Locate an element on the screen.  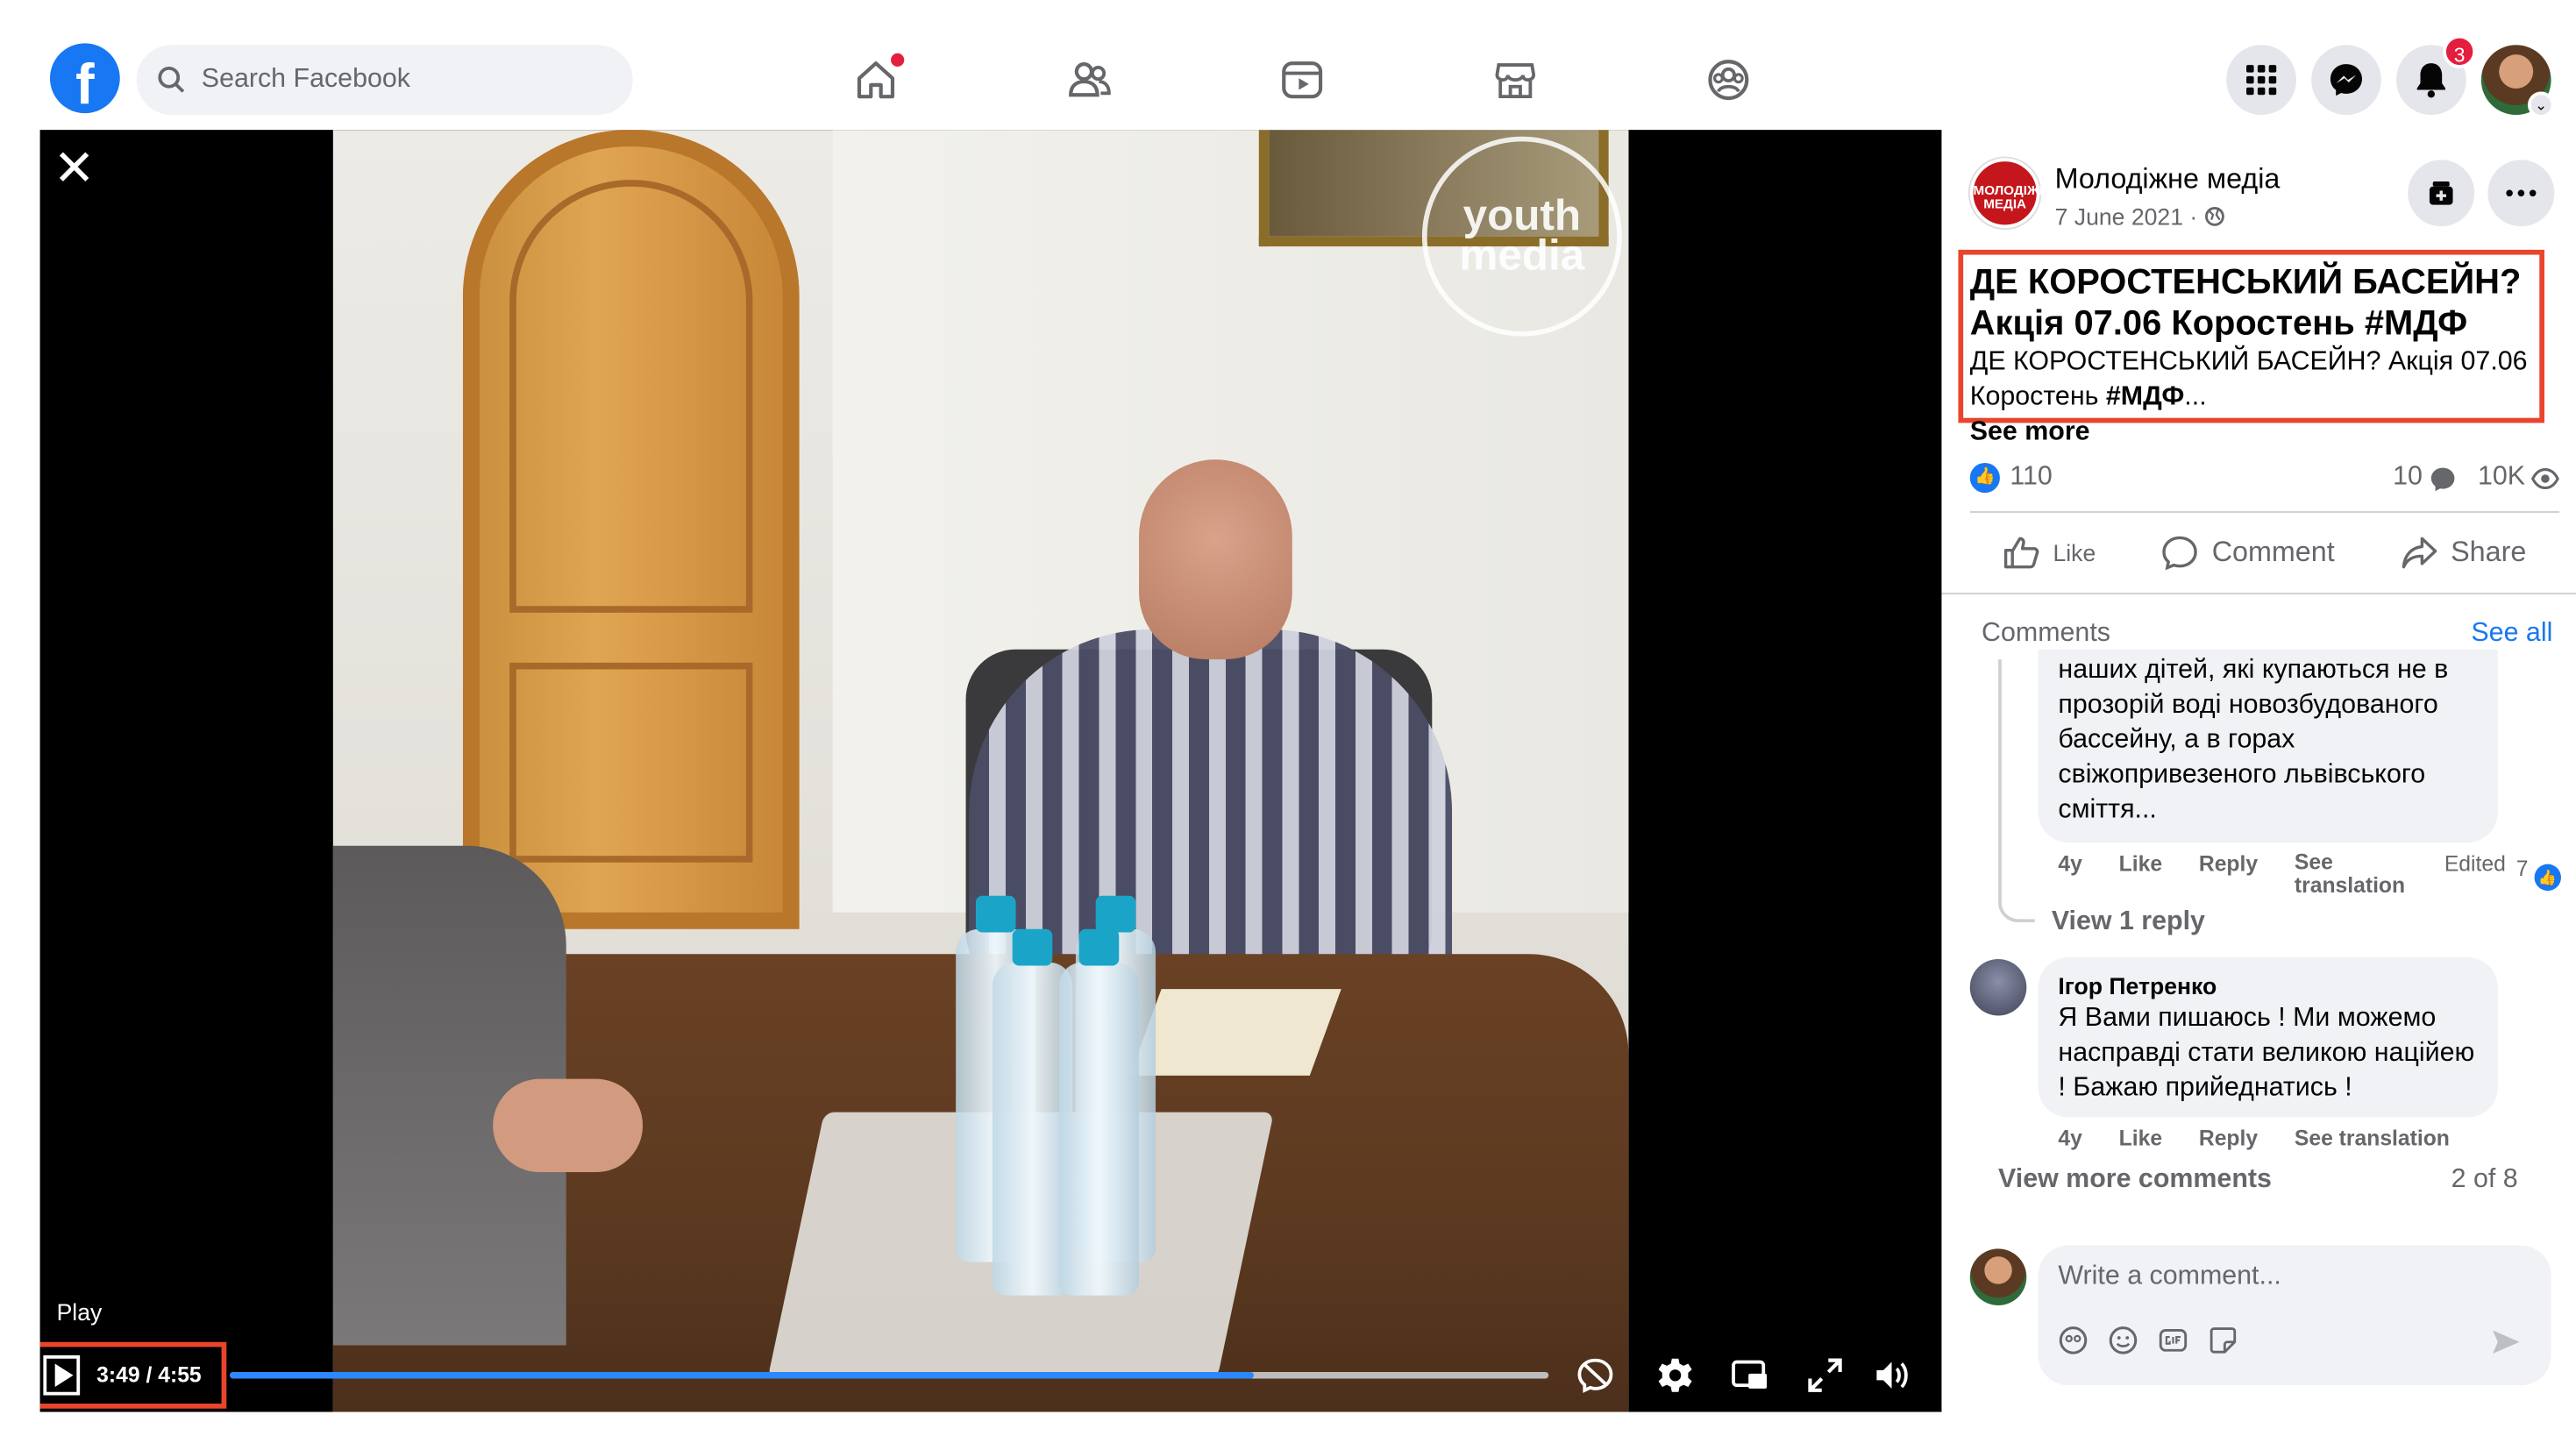
progress-fill is located at coordinates (742, 1375).